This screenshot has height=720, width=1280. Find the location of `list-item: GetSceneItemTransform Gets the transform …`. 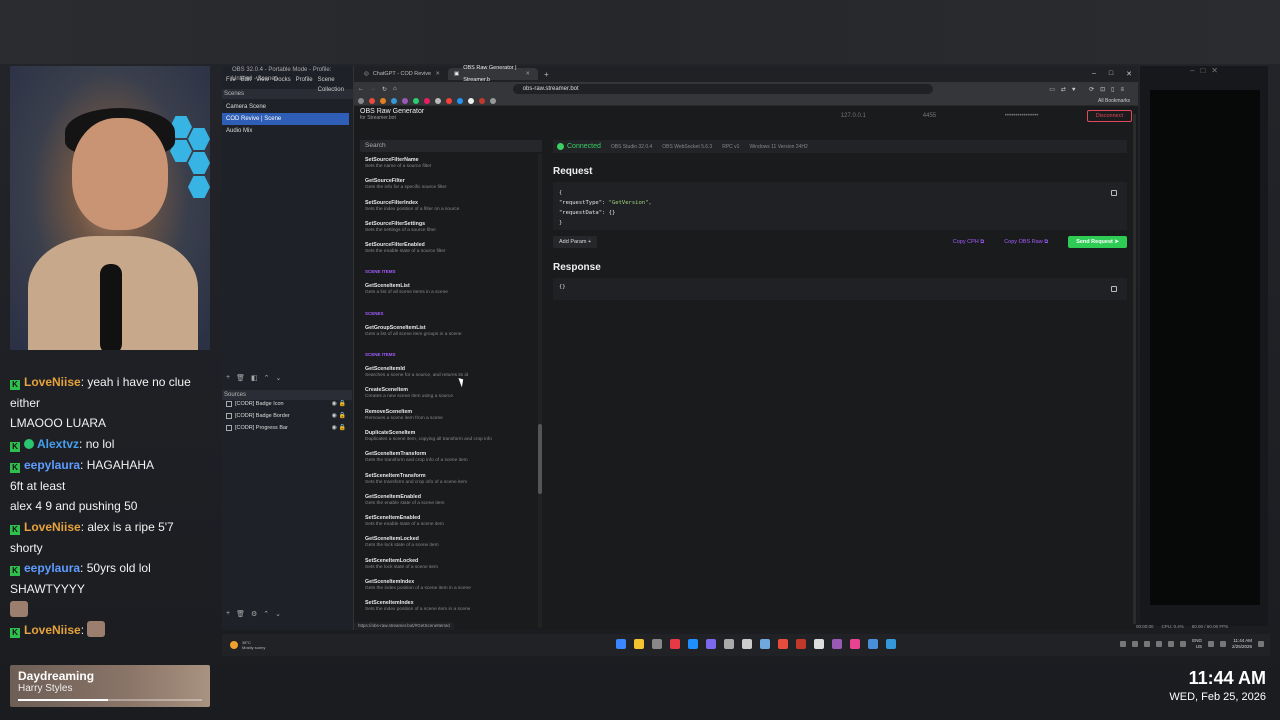

list-item: GetSceneItemTransform Gets the transform … is located at coordinates (448, 458).